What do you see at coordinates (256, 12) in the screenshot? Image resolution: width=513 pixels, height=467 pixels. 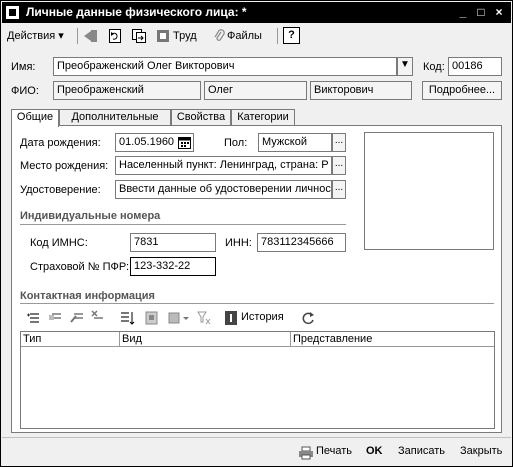 I see `title-bar: Личные данные физического лица: * _ □ ×` at bounding box center [256, 12].